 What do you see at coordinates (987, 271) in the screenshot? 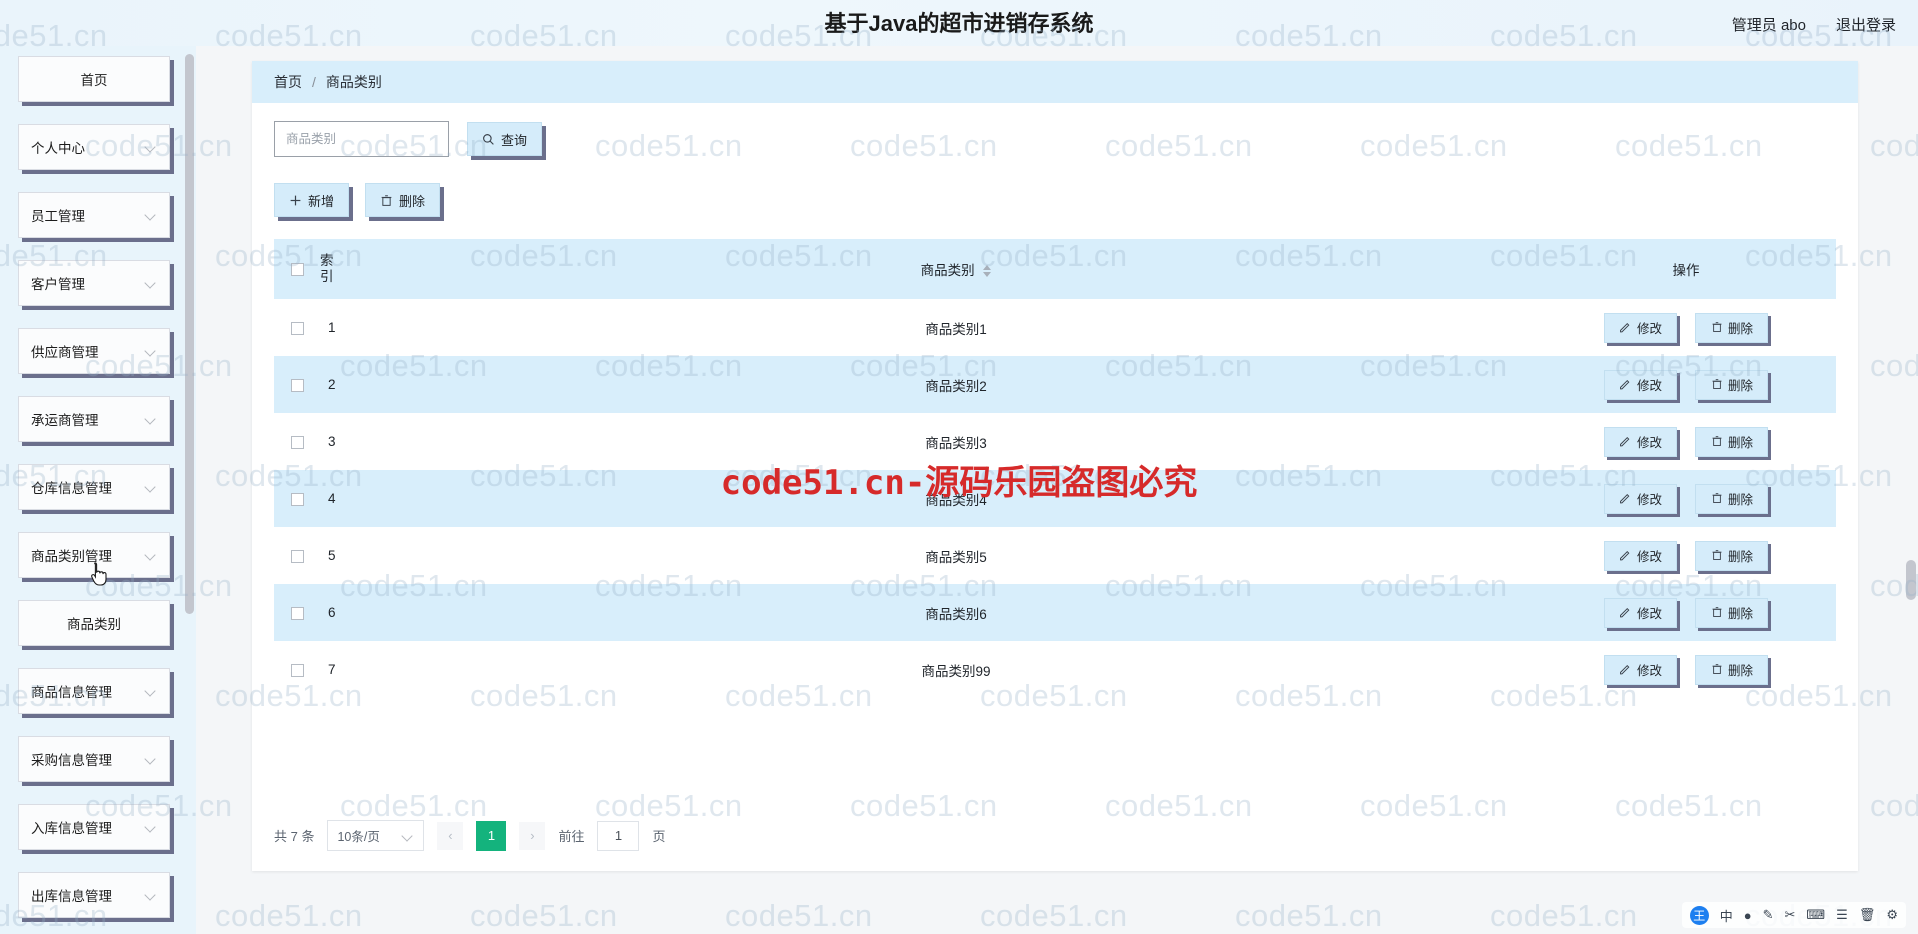
I see `sort-icon` at bounding box center [987, 271].